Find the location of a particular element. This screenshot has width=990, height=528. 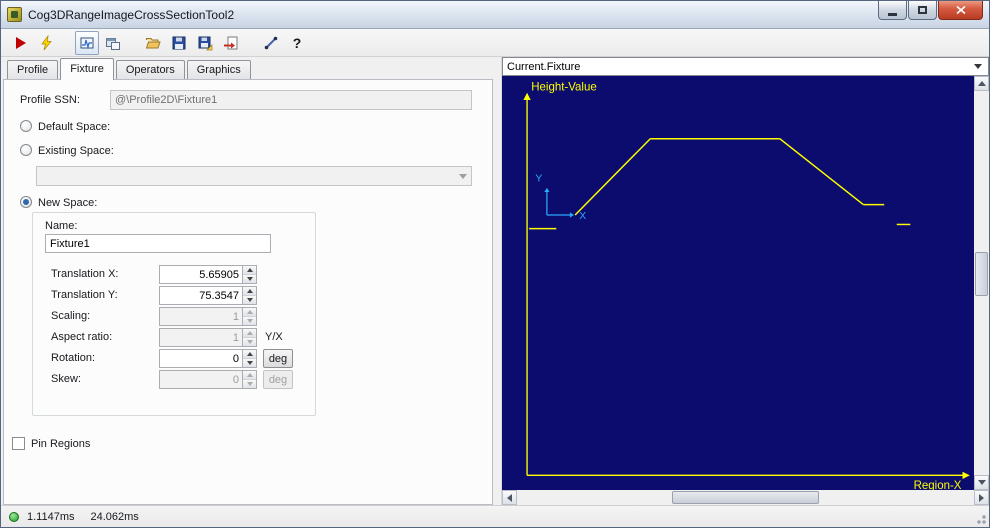

tab-fixture: Fixture is located at coordinates (87, 69).